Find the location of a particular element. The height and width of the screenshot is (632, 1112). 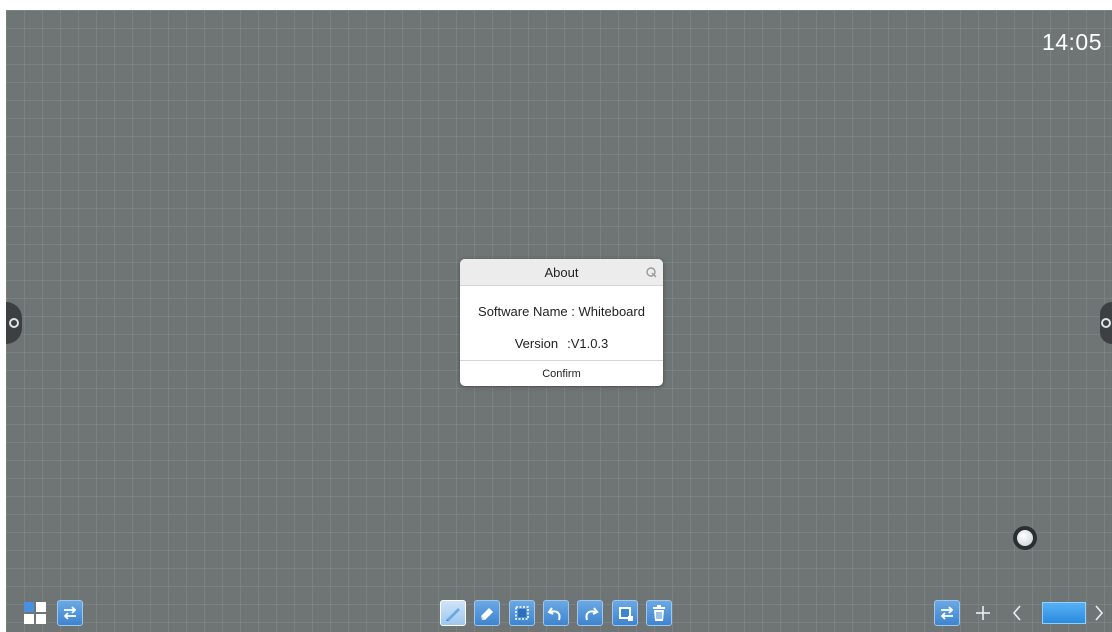

redo-icon is located at coordinates (592, 614).